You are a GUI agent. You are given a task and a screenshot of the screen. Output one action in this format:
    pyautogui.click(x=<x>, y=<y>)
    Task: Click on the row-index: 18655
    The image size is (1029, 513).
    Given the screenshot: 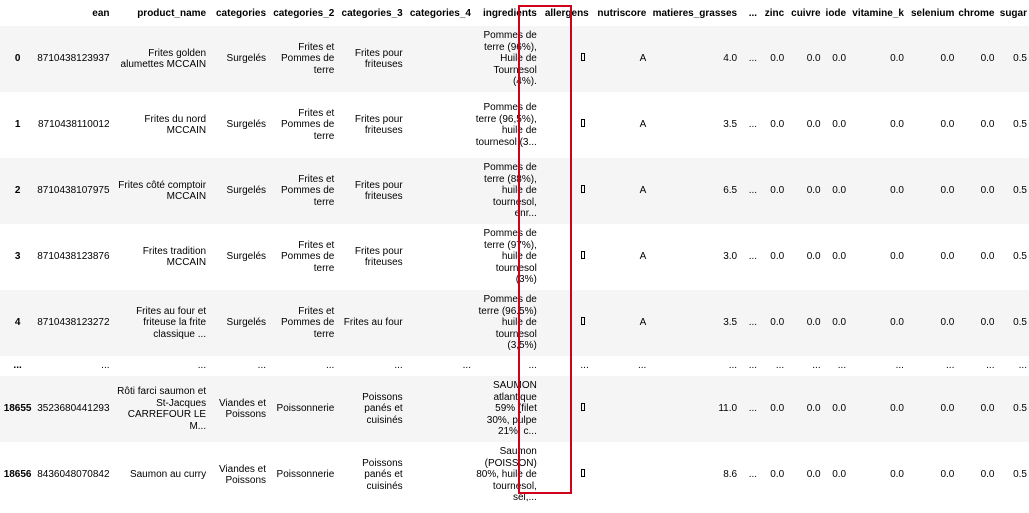 What is the action you would take?
    pyautogui.click(x=17, y=409)
    